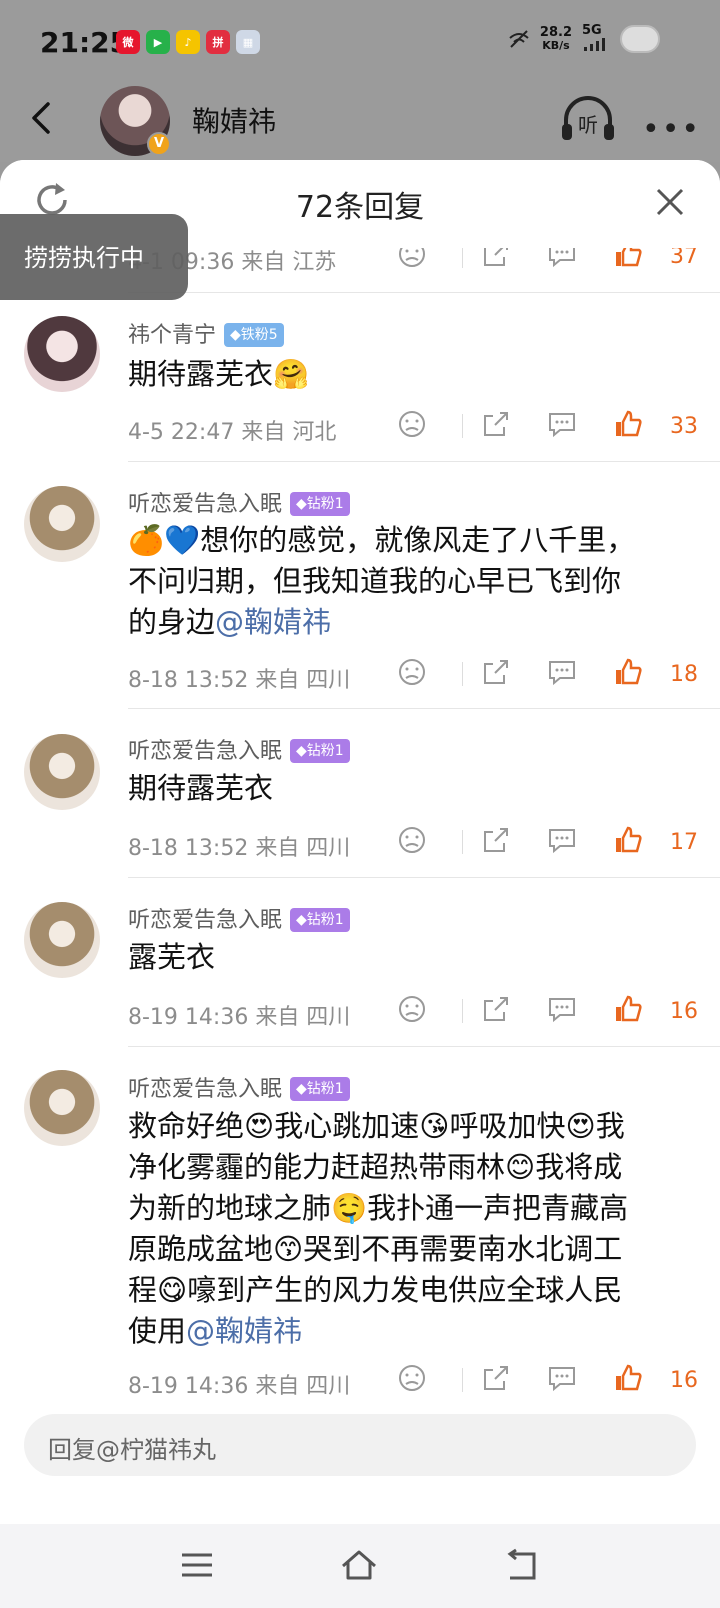 Image resolution: width=720 pixels, height=1608 pixels. Describe the element at coordinates (684, 426) in the screenshot. I see `like-count: 33` at that location.